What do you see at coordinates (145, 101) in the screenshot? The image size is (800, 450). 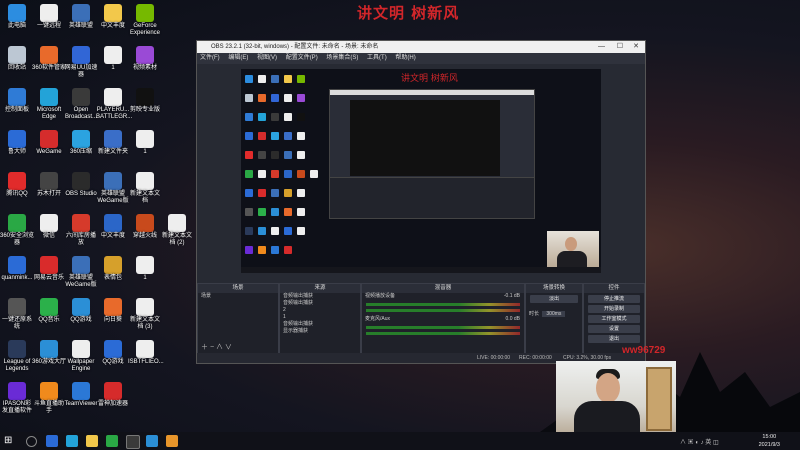 I see `desktop-icon: 剪映专业版` at bounding box center [145, 101].